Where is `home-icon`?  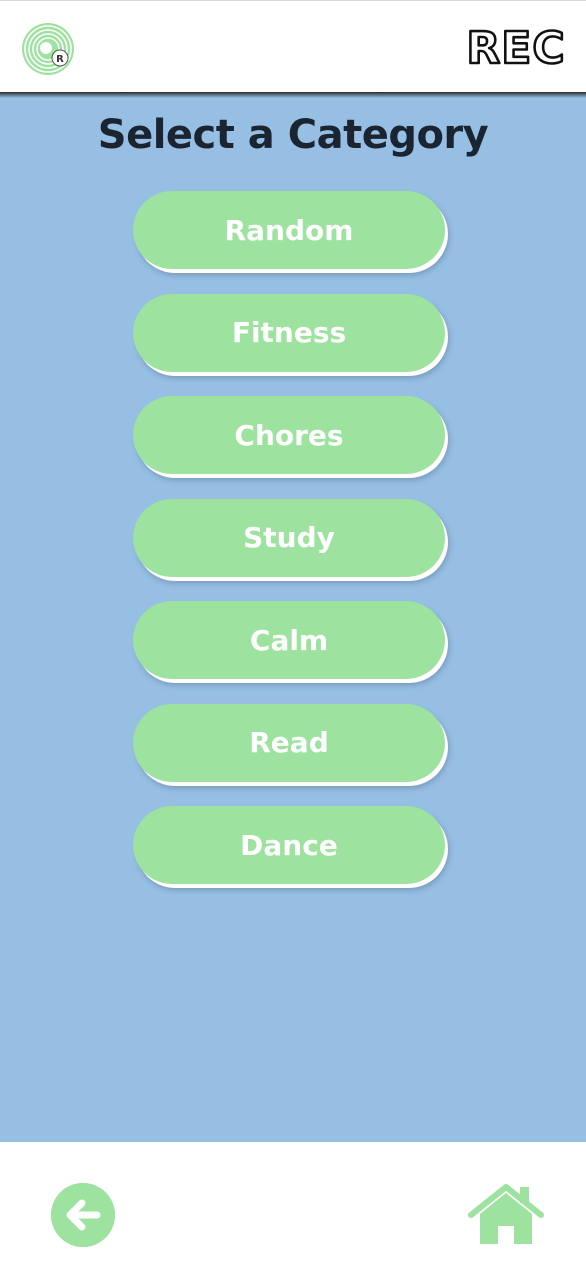 home-icon is located at coordinates (506, 1214).